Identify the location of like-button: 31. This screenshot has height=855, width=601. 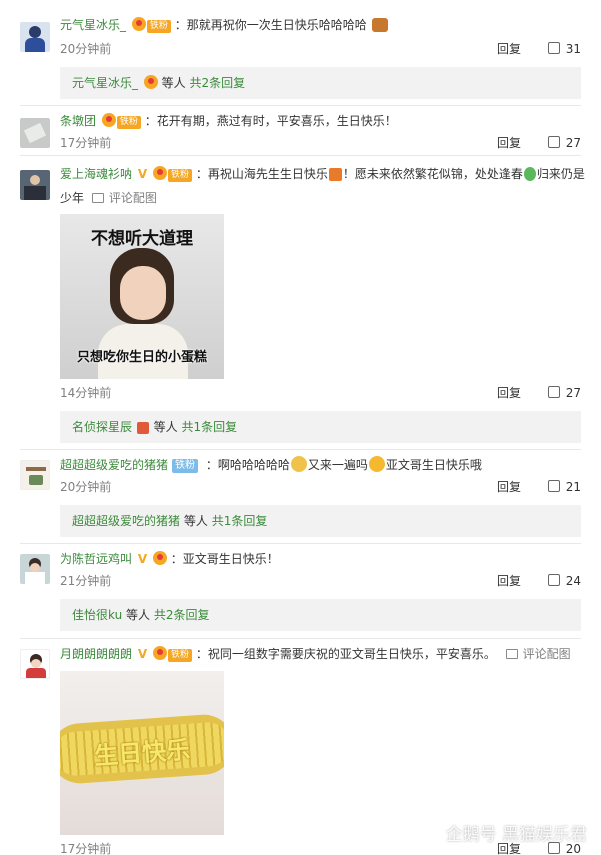
(564, 49).